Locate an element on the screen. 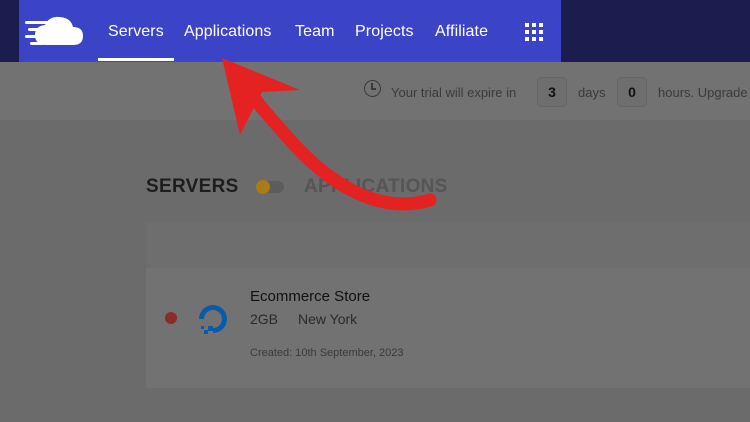 This screenshot has width=750, height=422. trial-days-label: days is located at coordinates (592, 92).